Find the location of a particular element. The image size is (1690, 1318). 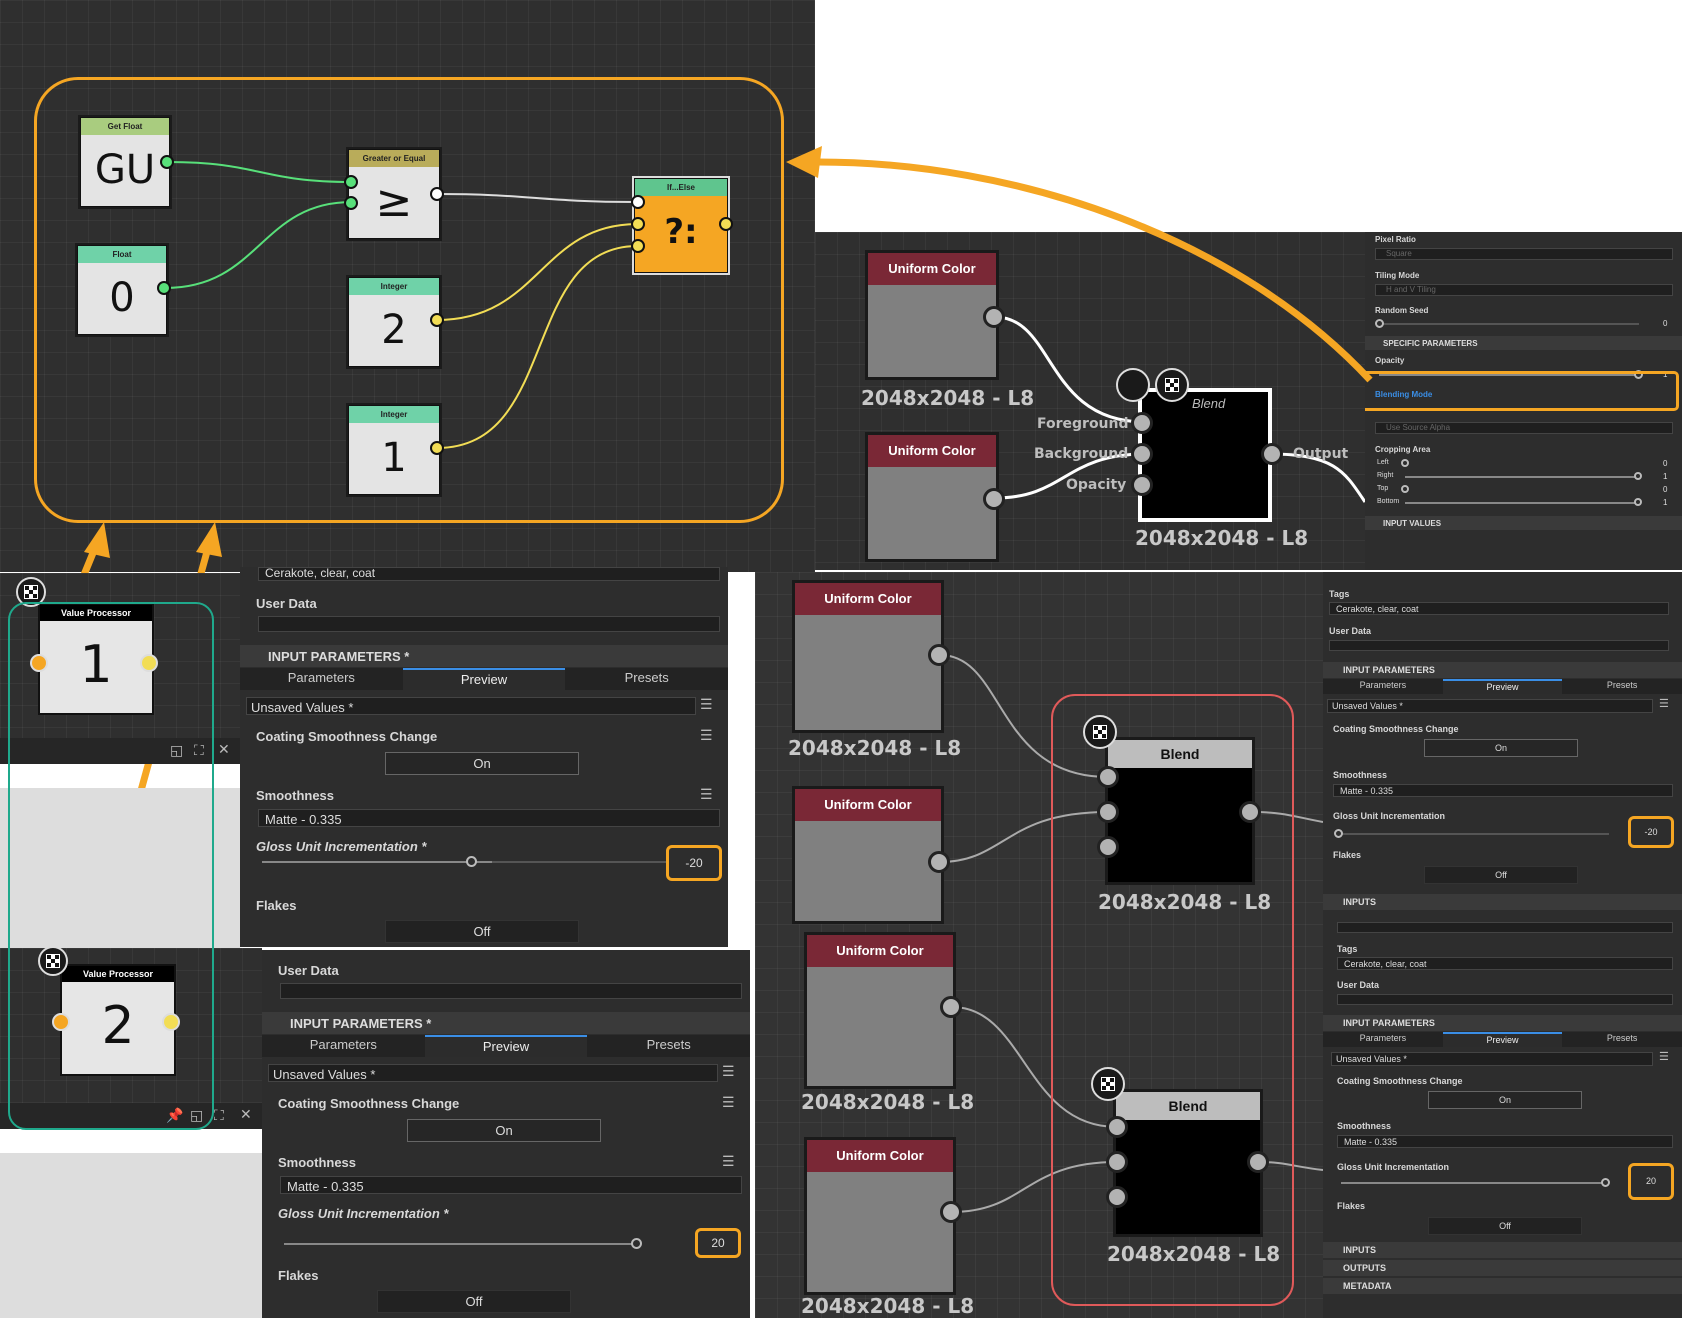

right-slider is located at coordinates (1521, 477).